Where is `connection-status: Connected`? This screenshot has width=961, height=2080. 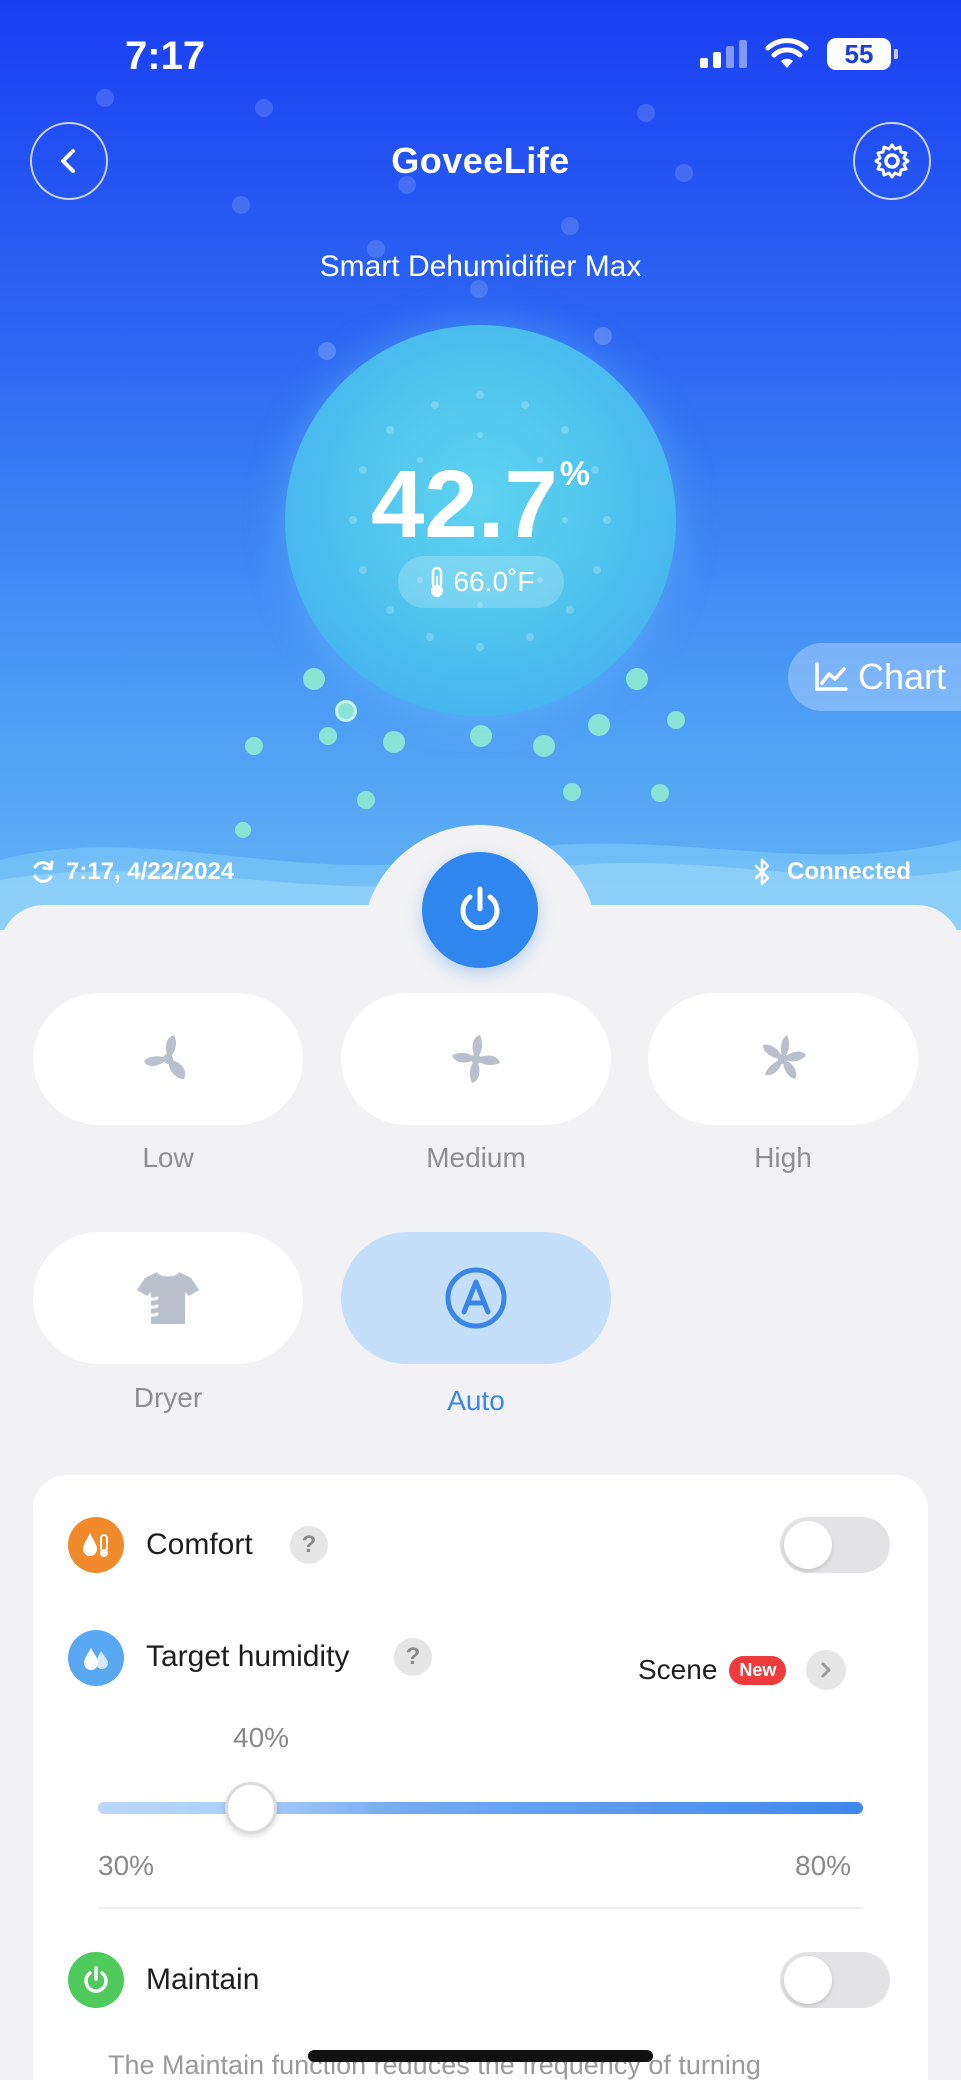
connection-status: Connected is located at coordinates (832, 872).